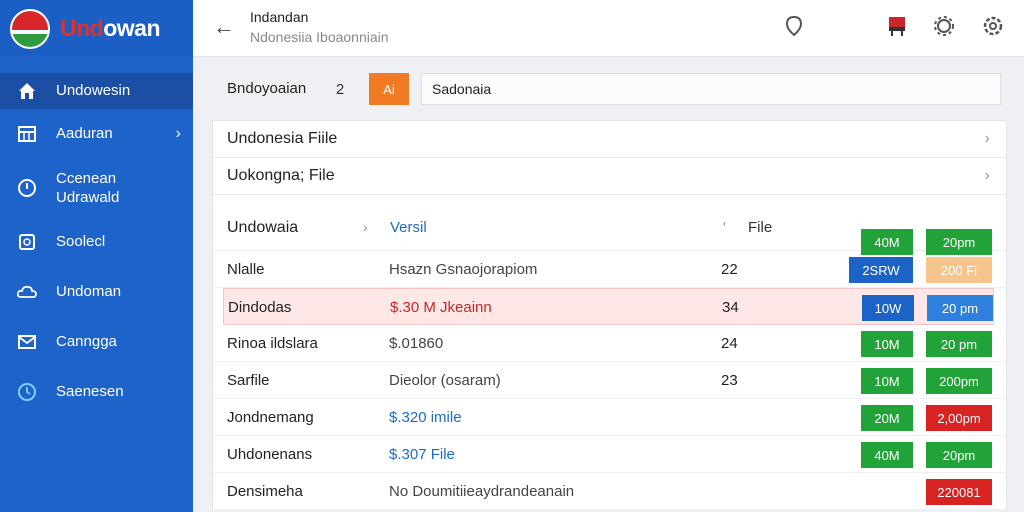 This screenshot has width=1024, height=512. Describe the element at coordinates (27, 242) in the screenshot. I see `square-icon` at that location.